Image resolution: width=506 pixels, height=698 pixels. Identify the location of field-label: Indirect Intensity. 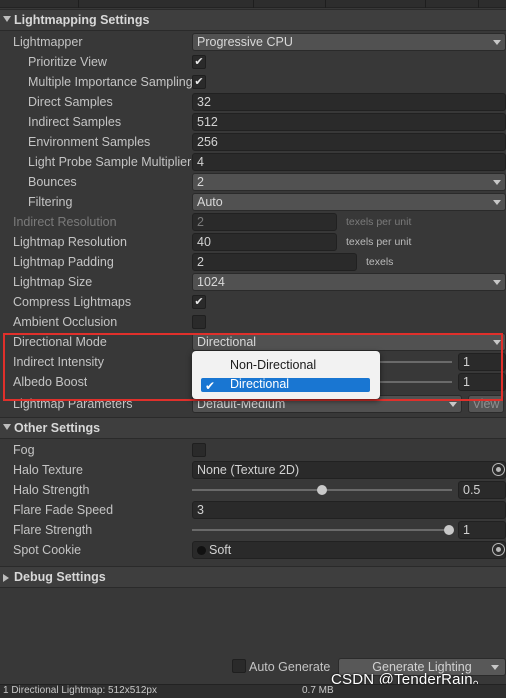
(59, 362).